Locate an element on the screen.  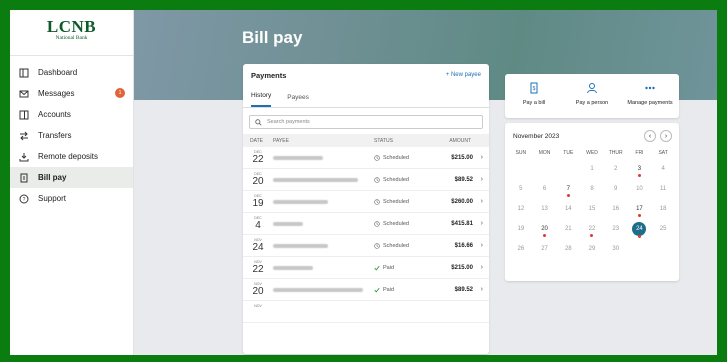
sidebar-item-transfers: Transfers is located at coordinates (71, 135).